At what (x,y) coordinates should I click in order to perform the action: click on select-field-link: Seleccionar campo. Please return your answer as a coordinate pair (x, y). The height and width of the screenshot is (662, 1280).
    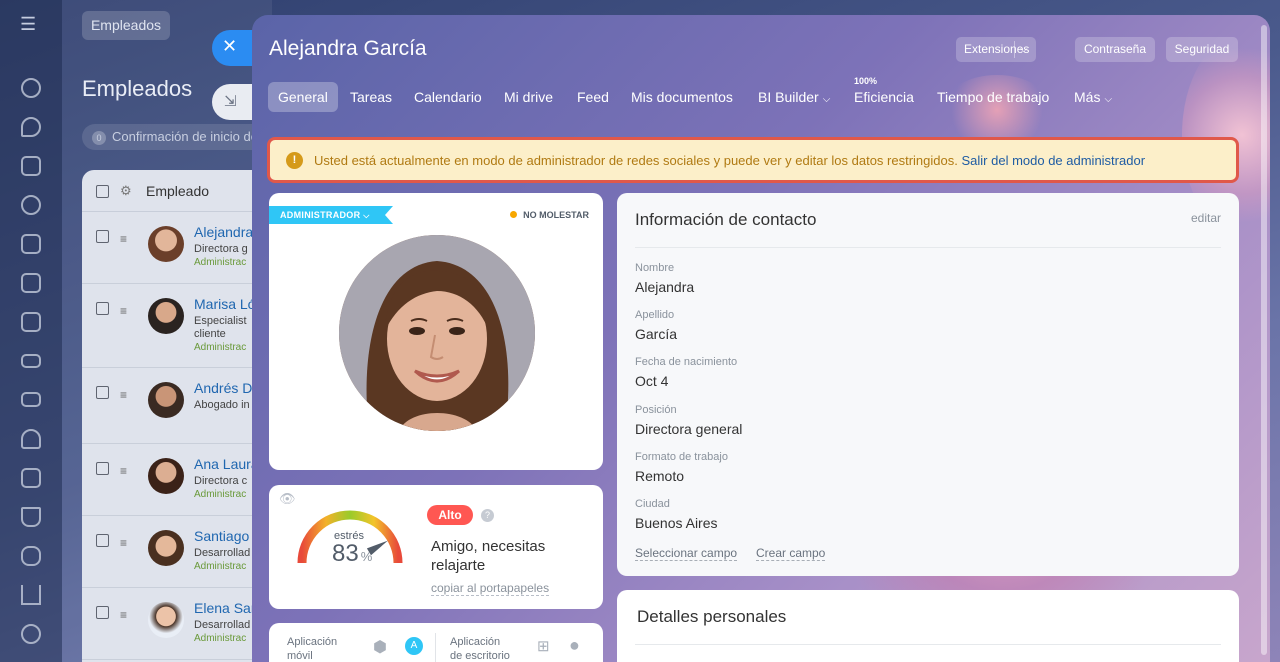
    Looking at the image, I should click on (686, 553).